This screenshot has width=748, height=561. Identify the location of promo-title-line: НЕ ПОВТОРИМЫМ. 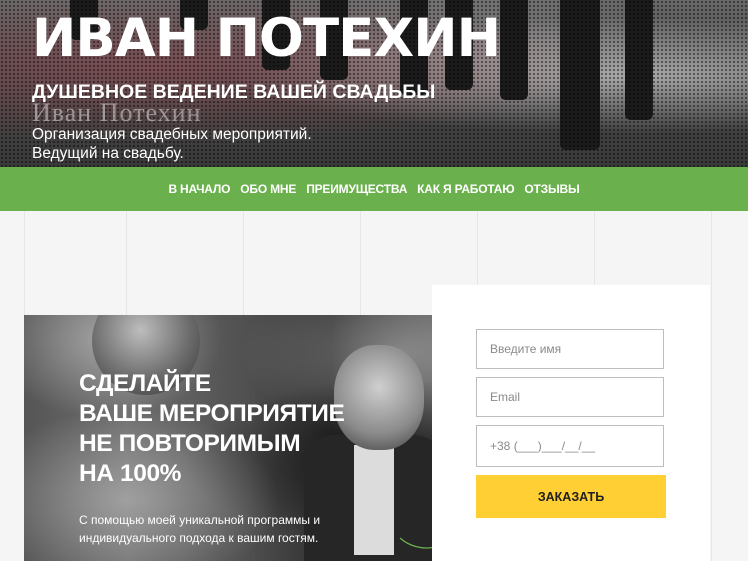
(190, 443).